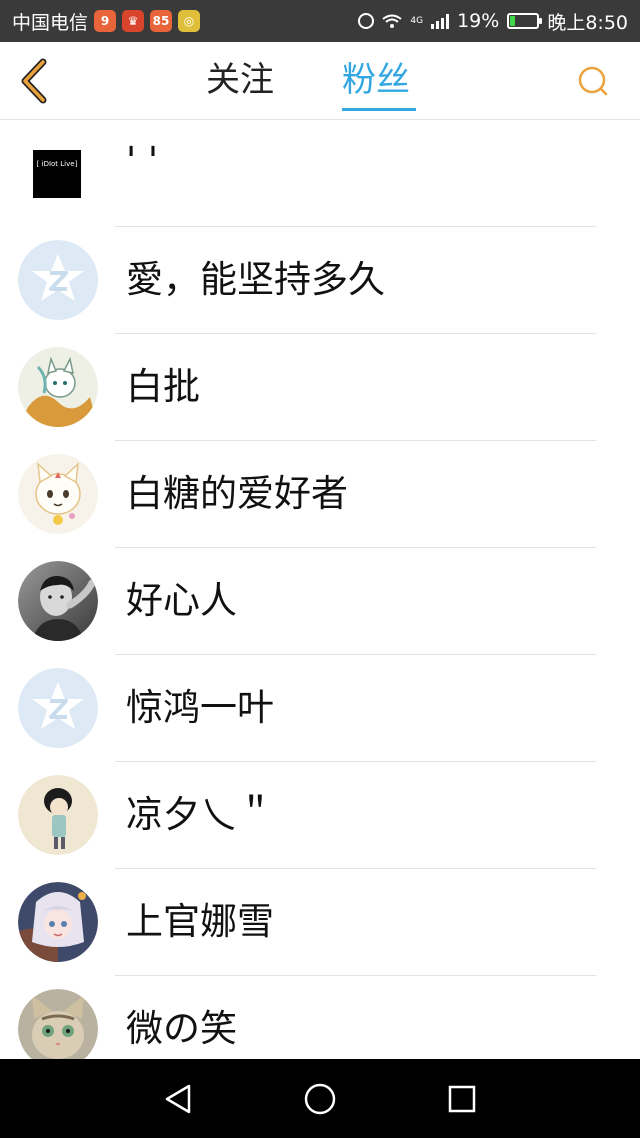 This screenshot has height=1138, width=640. What do you see at coordinates (440, 21) in the screenshot?
I see `signal-icon` at bounding box center [440, 21].